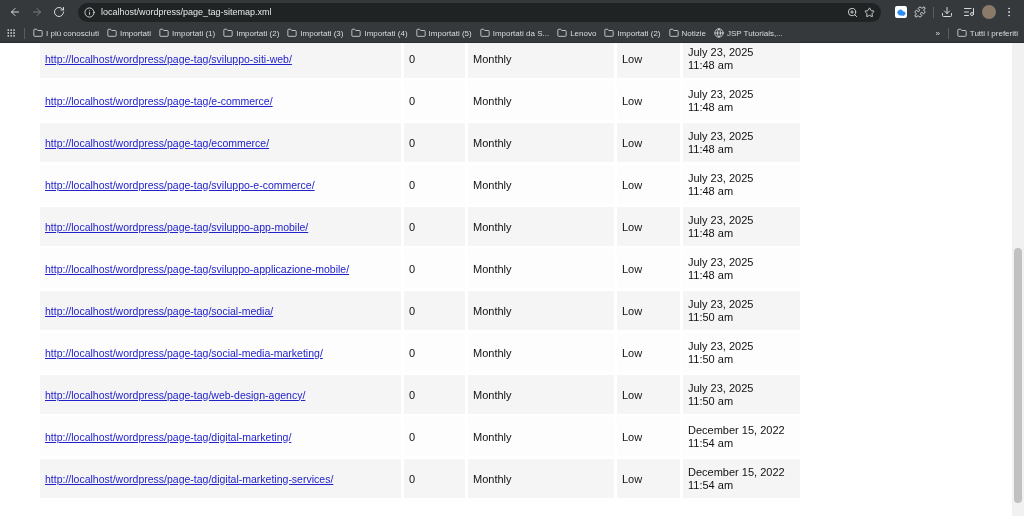 The width and height of the screenshot is (1024, 516). Describe the element at coordinates (1018, 375) in the screenshot. I see `scrollbar-thumb` at that location.